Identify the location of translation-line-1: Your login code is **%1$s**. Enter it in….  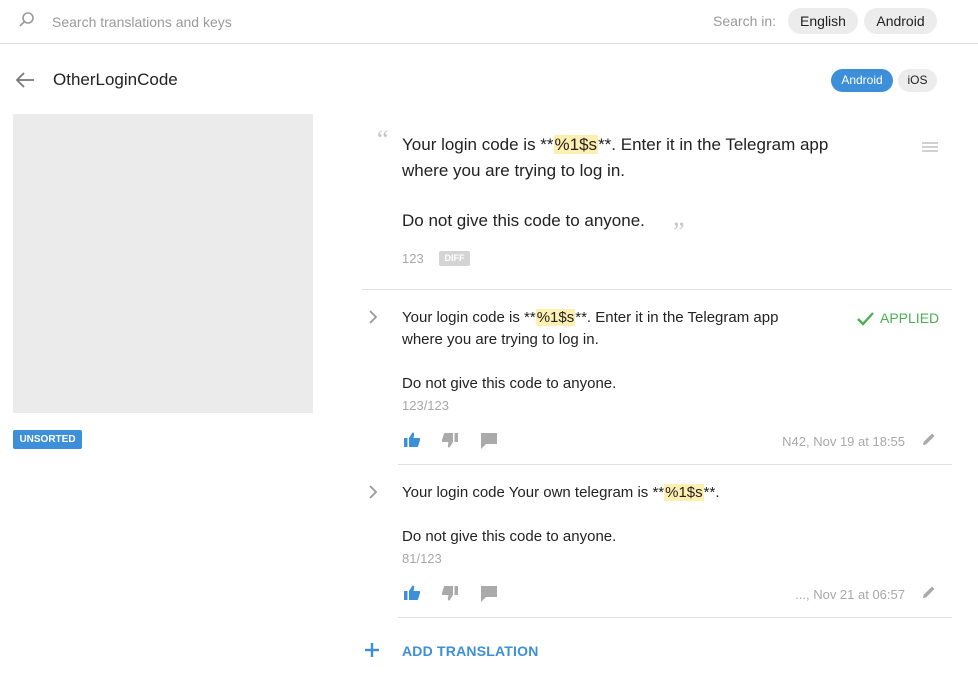
(590, 317).